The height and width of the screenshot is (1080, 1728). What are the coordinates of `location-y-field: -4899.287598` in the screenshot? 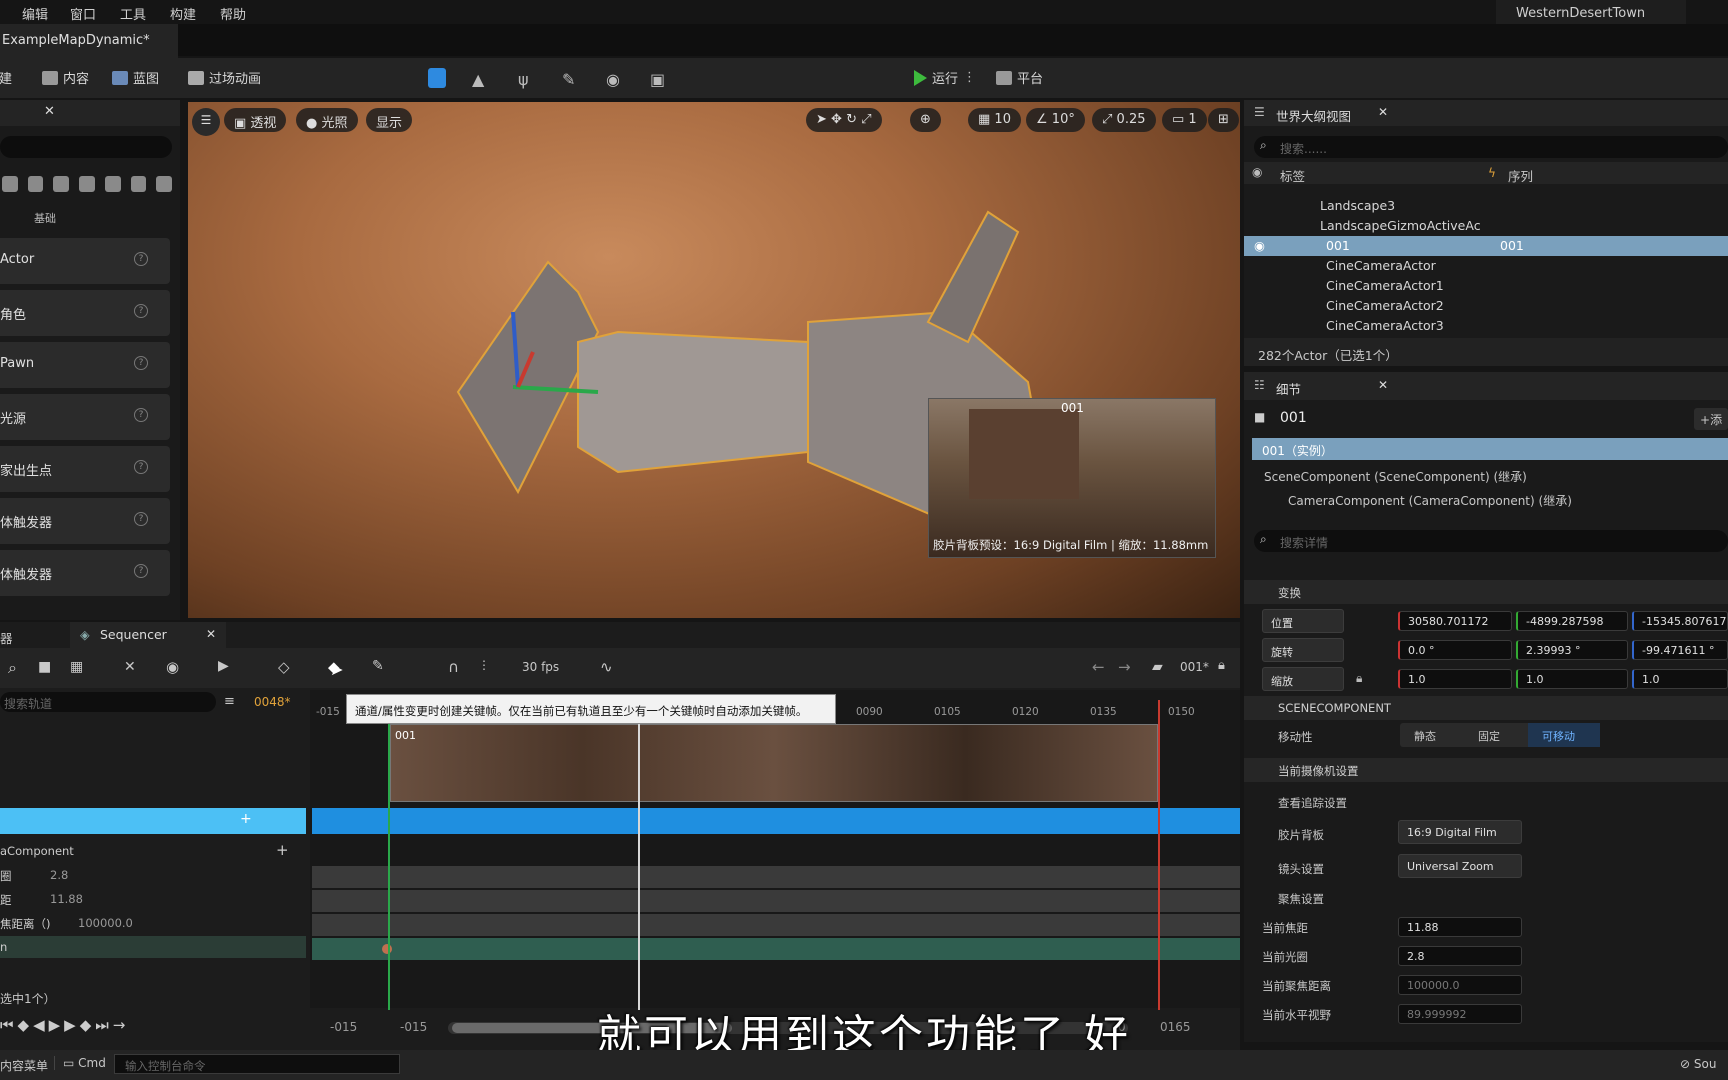 It's located at (1572, 621).